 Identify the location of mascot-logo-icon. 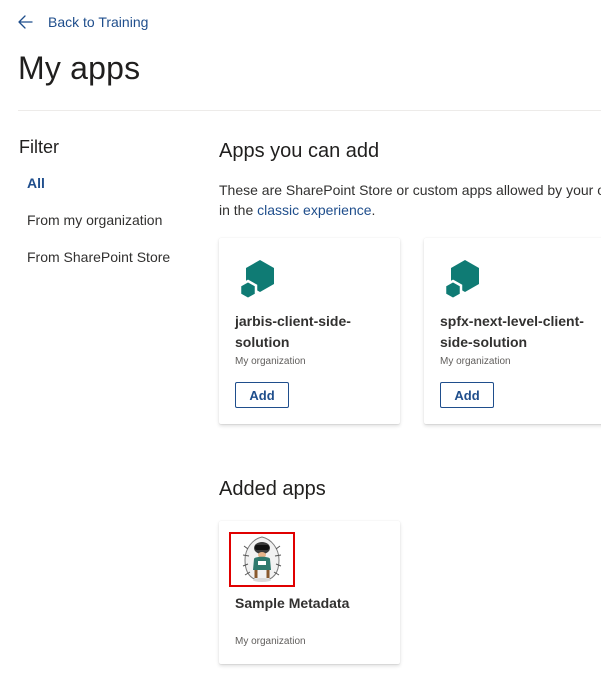
(262, 559).